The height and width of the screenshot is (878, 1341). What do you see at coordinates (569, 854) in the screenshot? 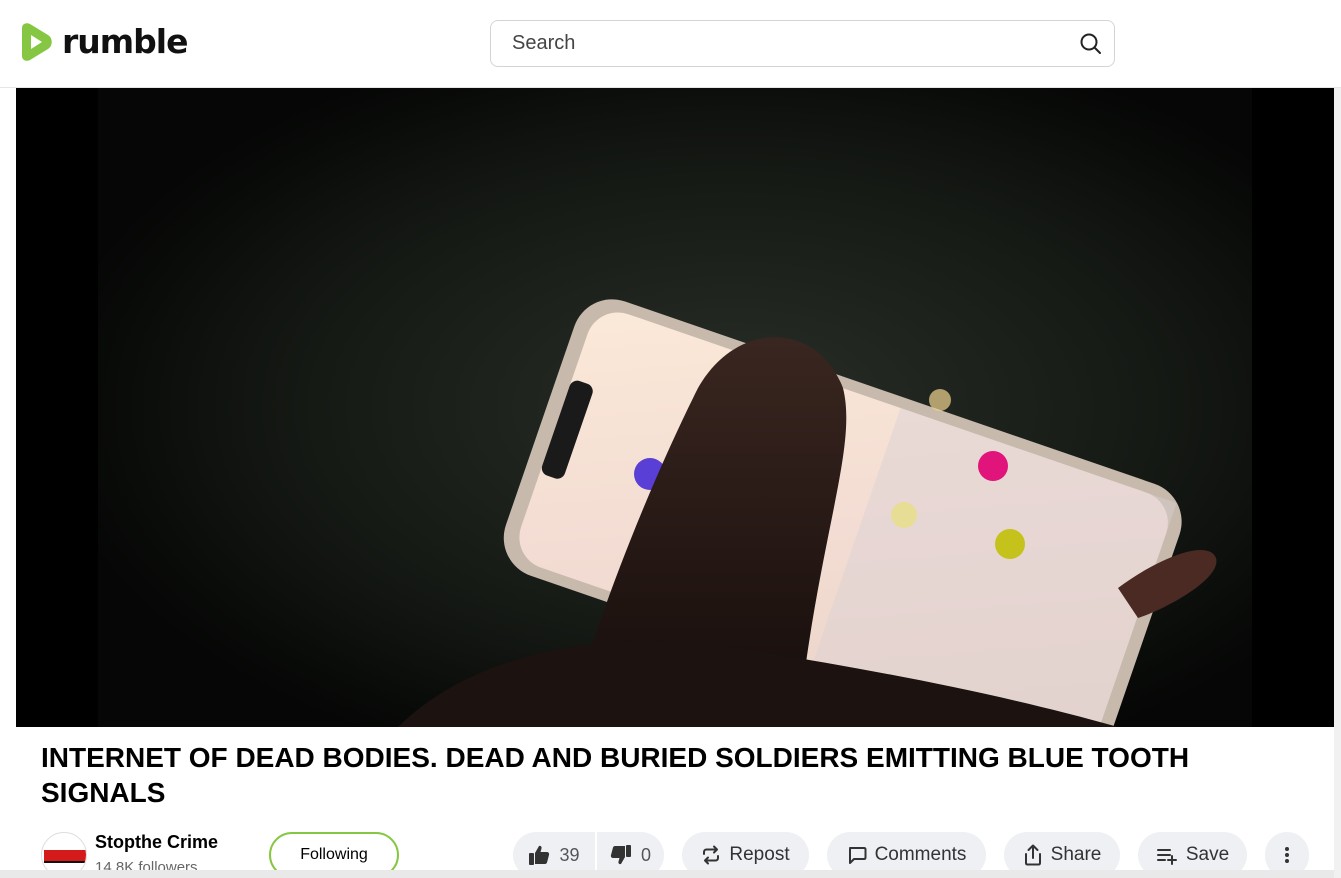
I see `like-count: 39` at bounding box center [569, 854].